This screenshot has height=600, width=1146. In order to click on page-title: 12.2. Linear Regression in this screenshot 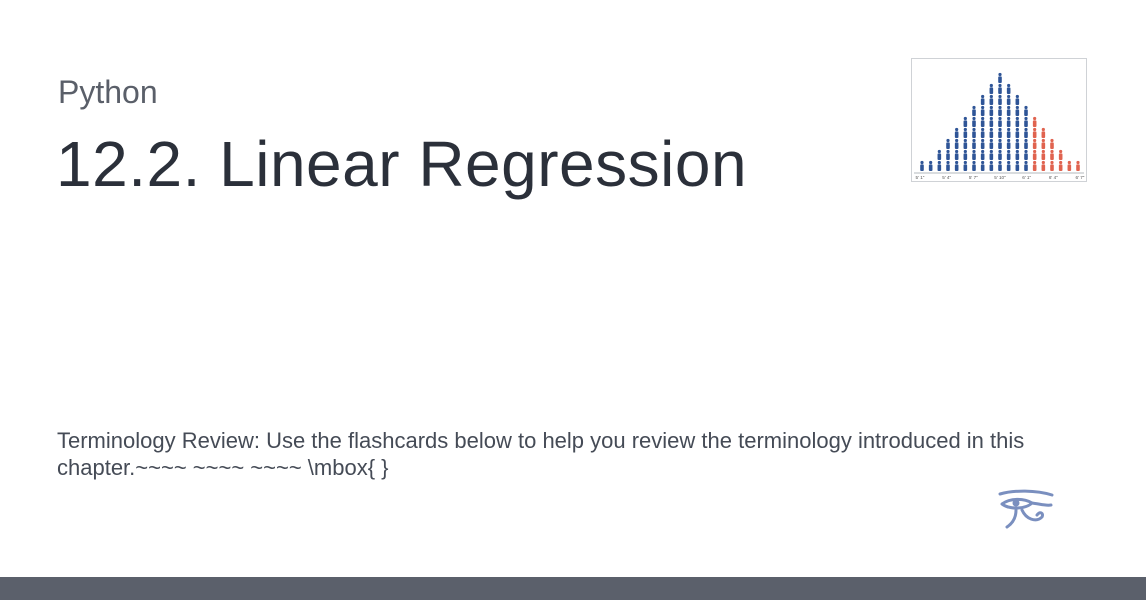, I will do `click(402, 164)`.